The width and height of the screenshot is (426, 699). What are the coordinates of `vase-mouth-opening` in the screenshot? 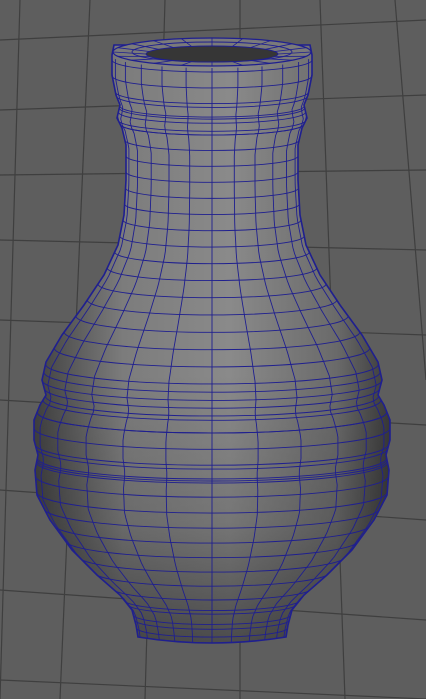 It's located at (212, 54).